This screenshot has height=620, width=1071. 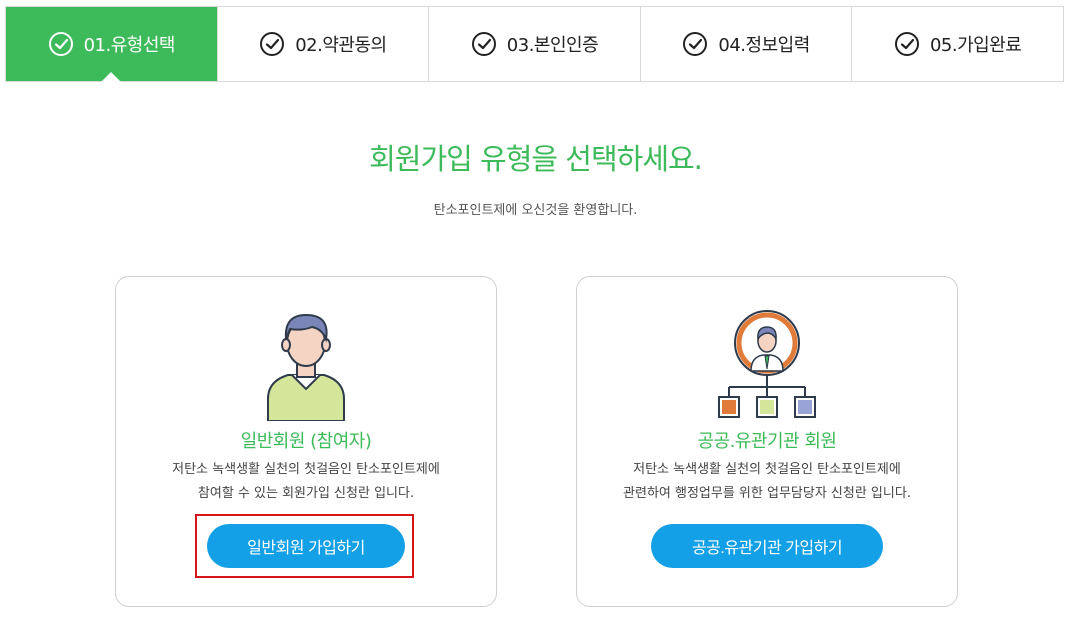 I want to click on step-label: 05.가입완료, so click(x=975, y=45).